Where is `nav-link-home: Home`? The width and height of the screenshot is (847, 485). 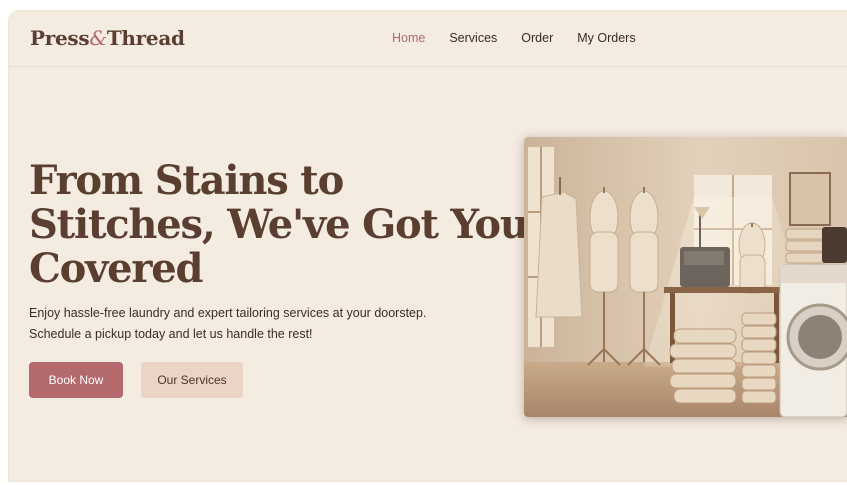 nav-link-home: Home is located at coordinates (408, 38).